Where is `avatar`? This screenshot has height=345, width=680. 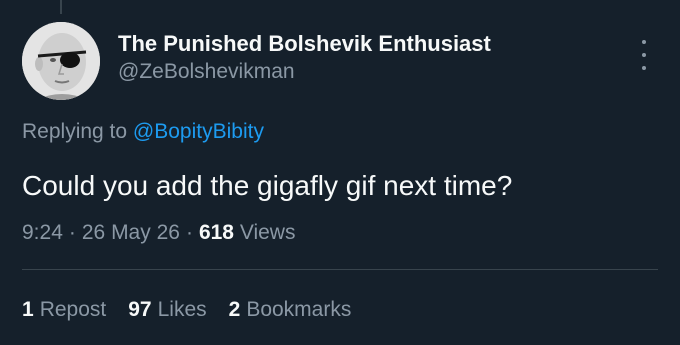 avatar is located at coordinates (61, 61).